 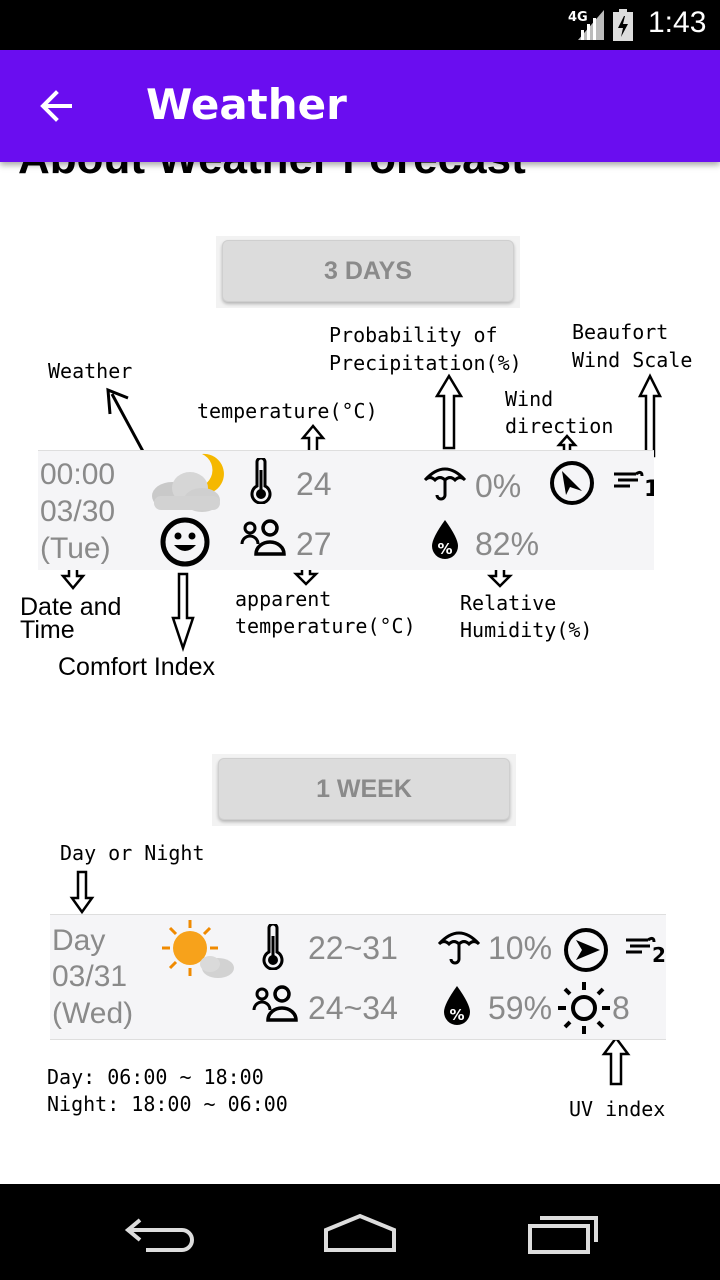 I want to click on humidity-annotation-line1: Relative, so click(x=508, y=603).